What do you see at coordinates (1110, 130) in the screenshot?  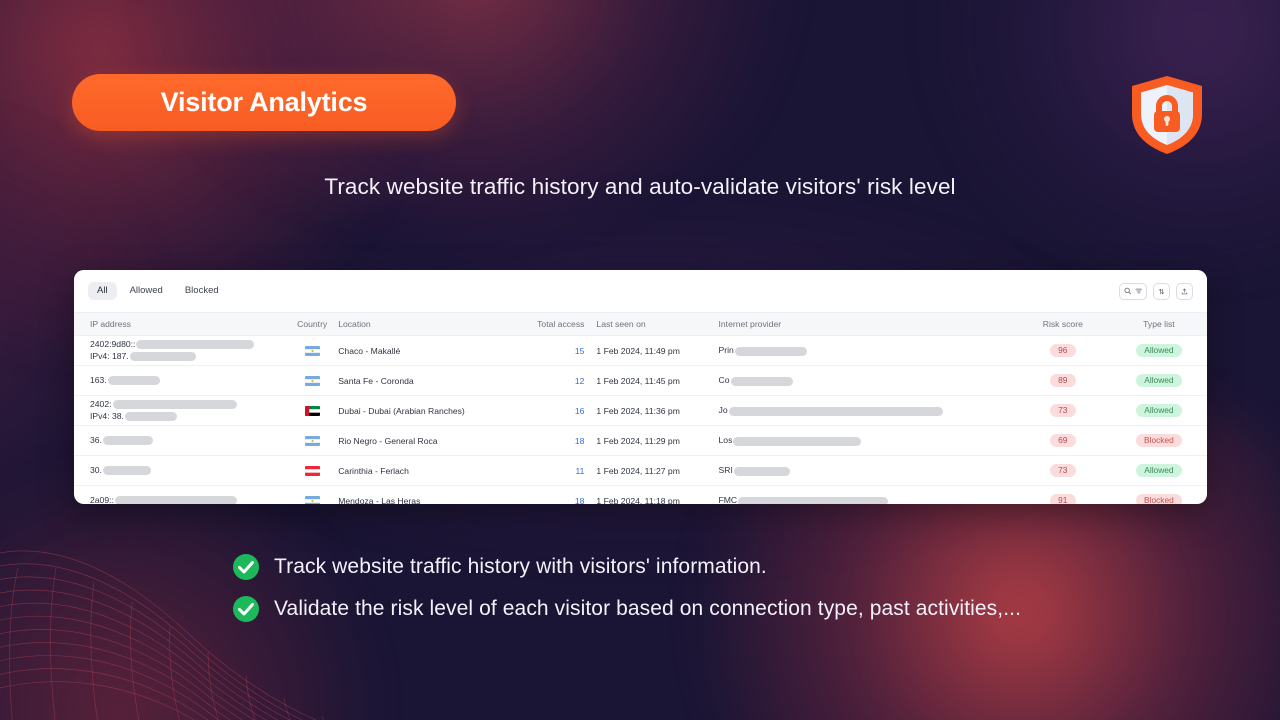 I see `background-glow-top-right` at bounding box center [1110, 130].